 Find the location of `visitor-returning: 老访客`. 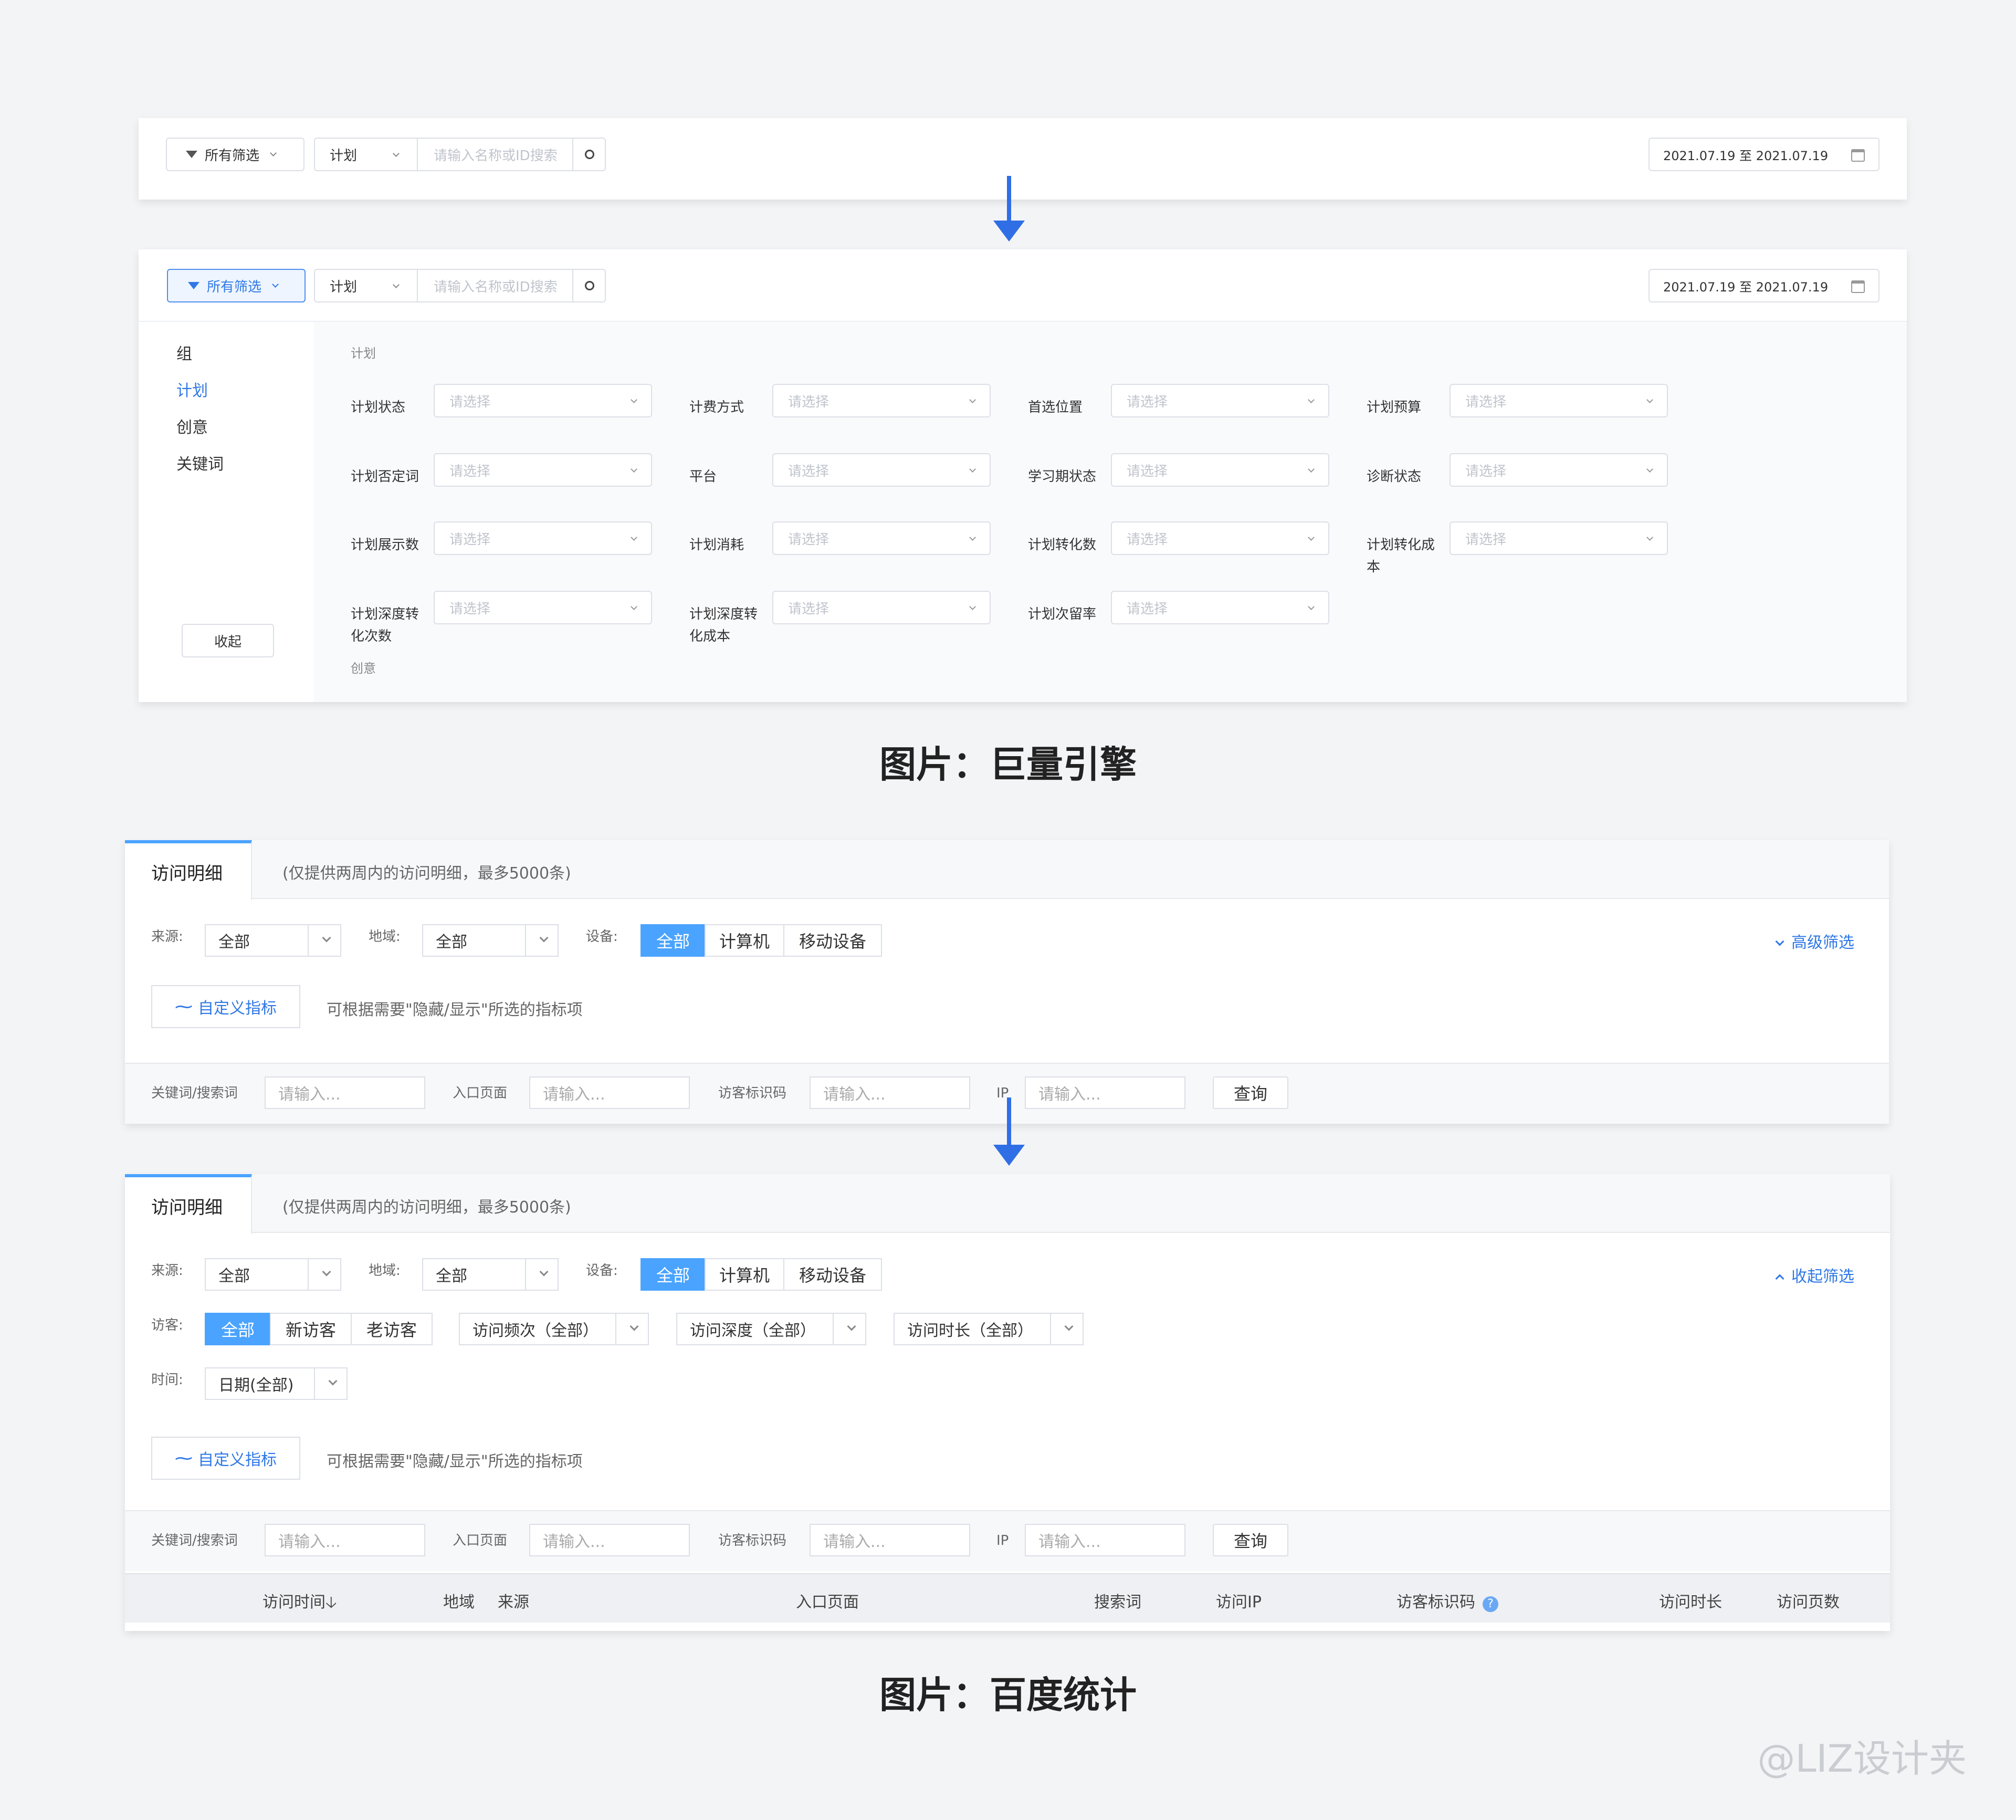

visitor-returning: 老访客 is located at coordinates (392, 1329).